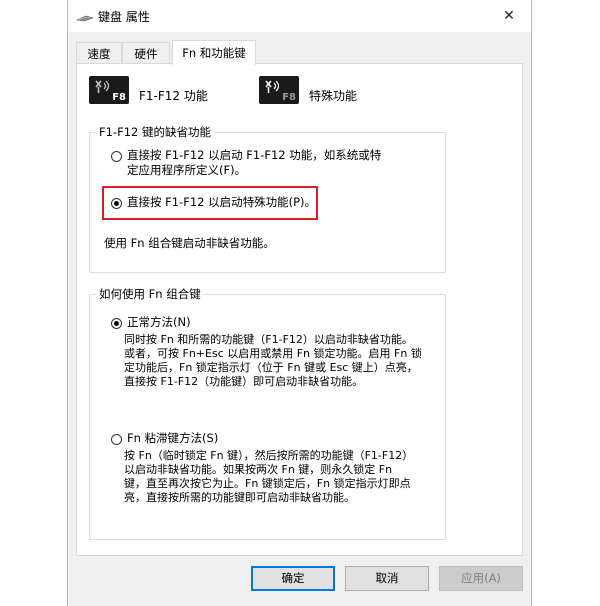  I want to click on radio-sticky-method: Fn 粘滞键方法(S), so click(164, 438).